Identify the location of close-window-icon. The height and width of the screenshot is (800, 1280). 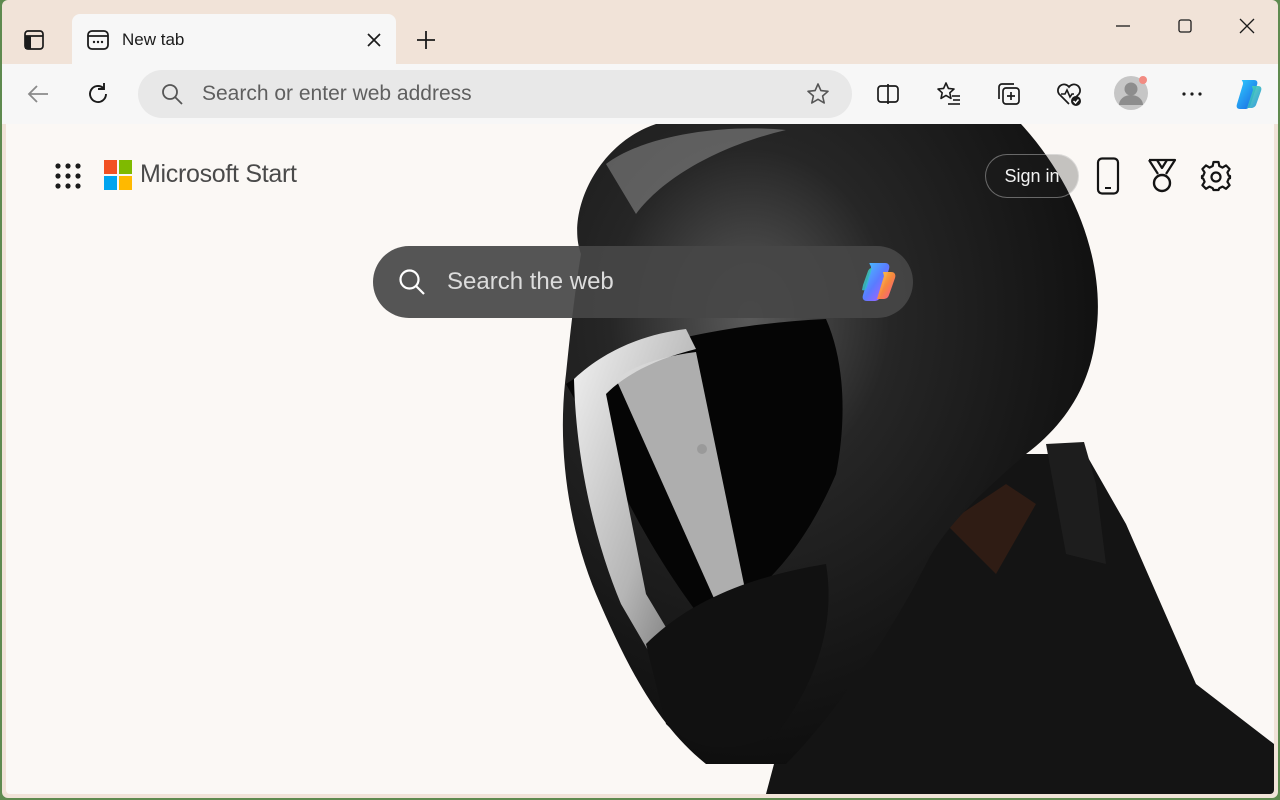
(1247, 26).